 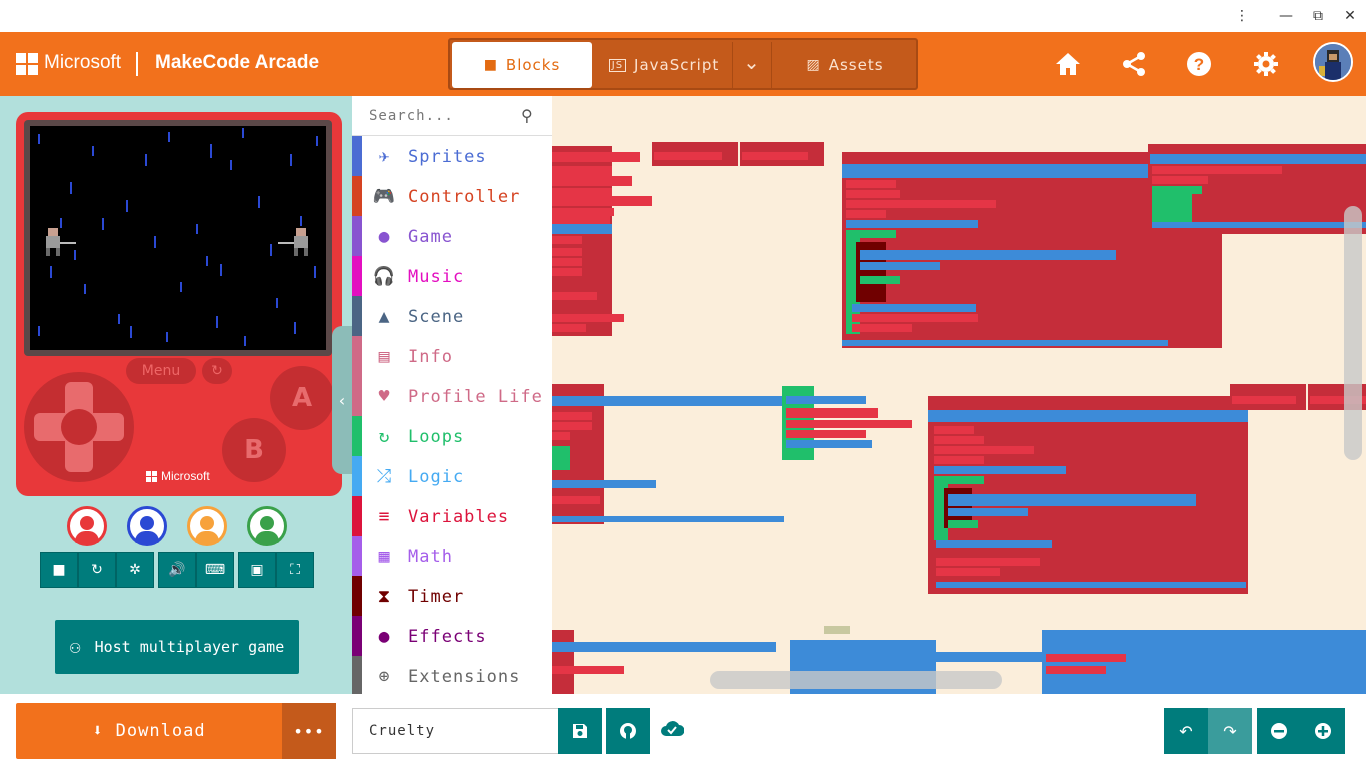 What do you see at coordinates (464, 677) in the screenshot?
I see `category-label: Extensions` at bounding box center [464, 677].